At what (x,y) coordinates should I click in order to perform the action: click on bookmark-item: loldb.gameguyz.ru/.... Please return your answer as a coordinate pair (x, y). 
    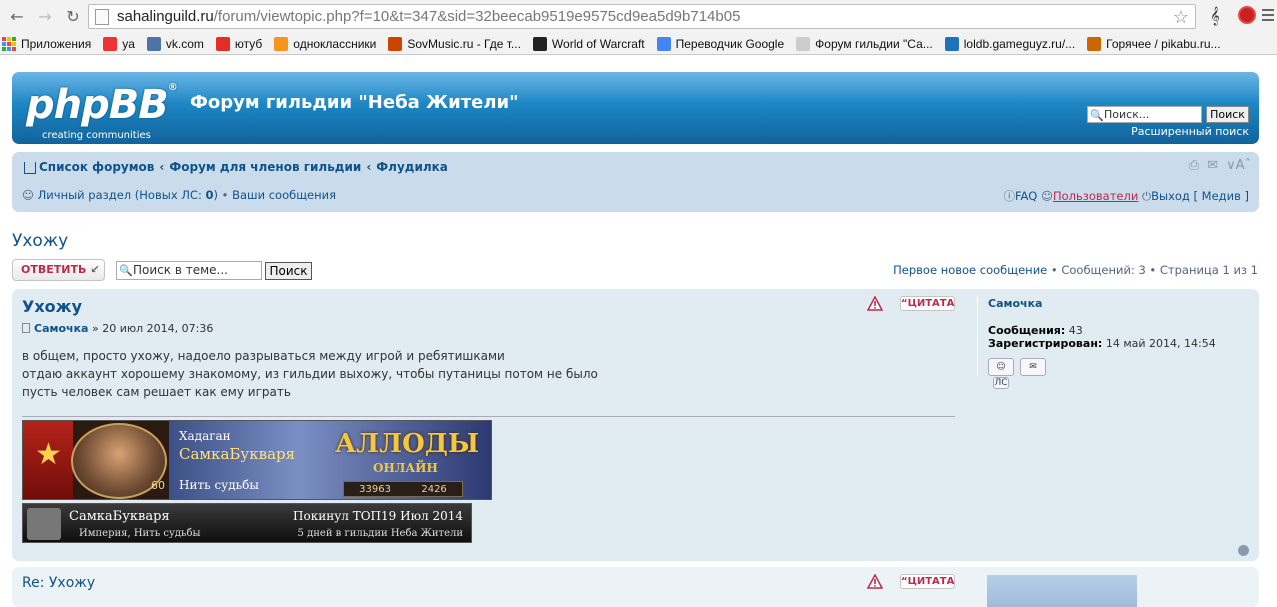
    Looking at the image, I should click on (1010, 43).